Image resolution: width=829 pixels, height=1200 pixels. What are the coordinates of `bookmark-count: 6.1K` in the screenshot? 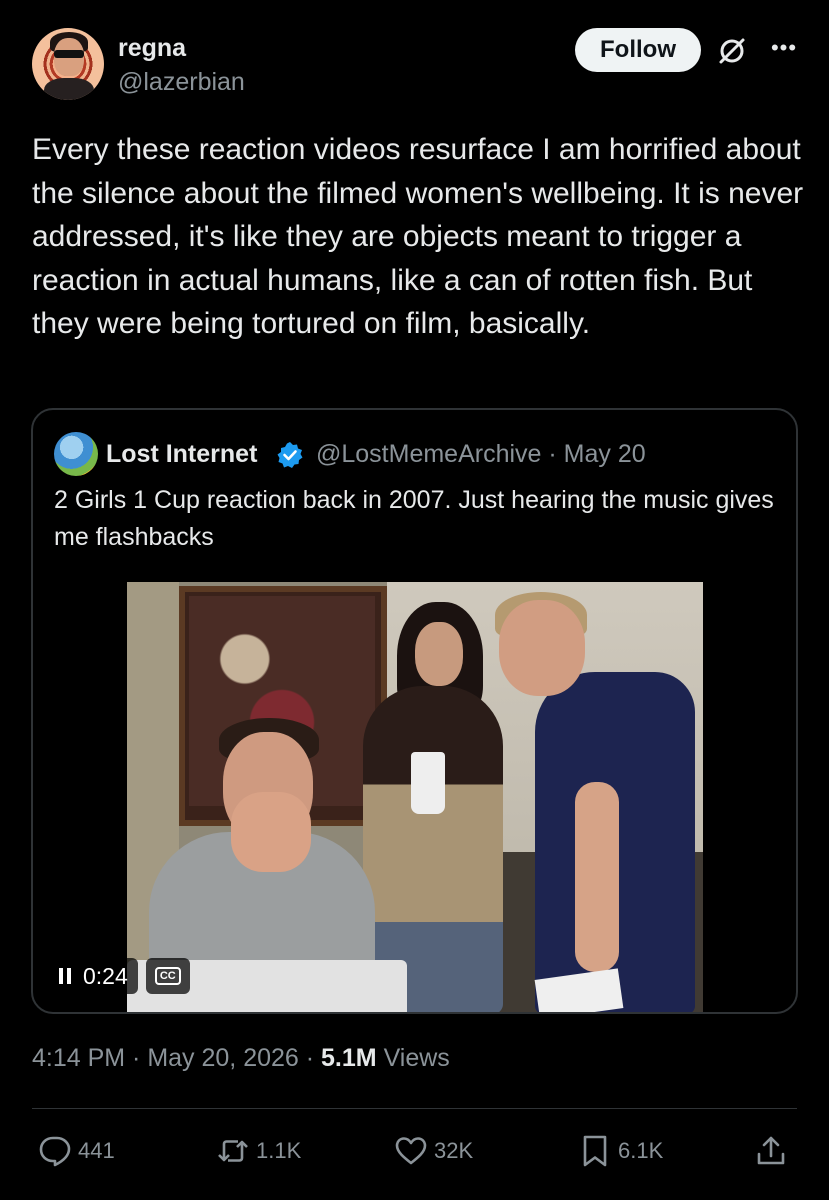 It's located at (641, 1150).